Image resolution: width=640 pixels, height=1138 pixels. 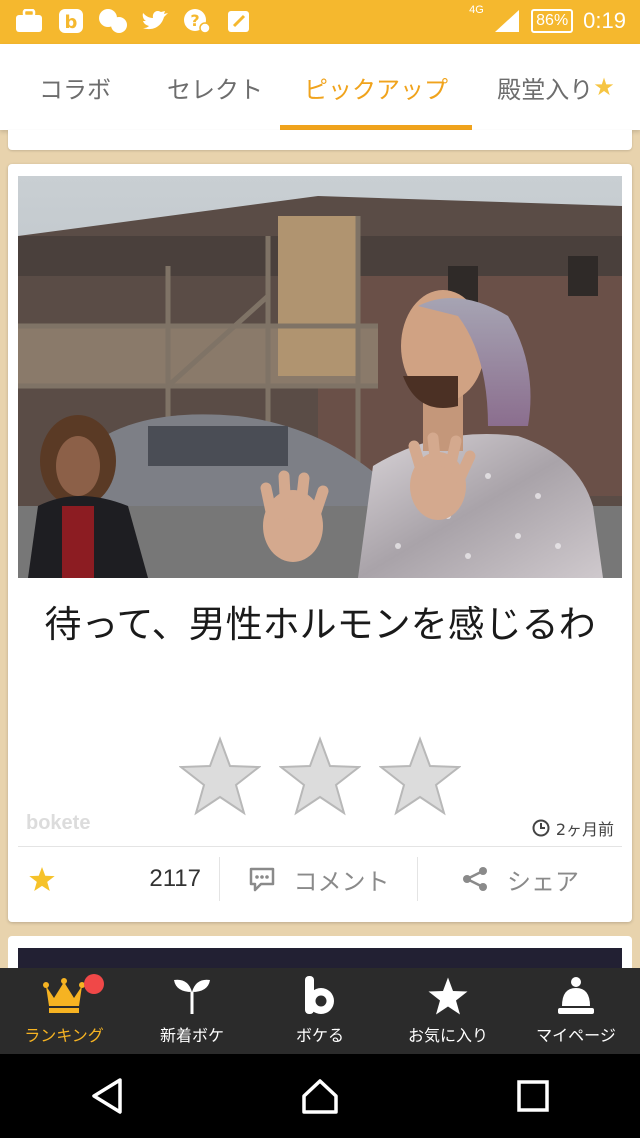 What do you see at coordinates (29, 21) in the screenshot?
I see `briefcase-notification-icon` at bounding box center [29, 21].